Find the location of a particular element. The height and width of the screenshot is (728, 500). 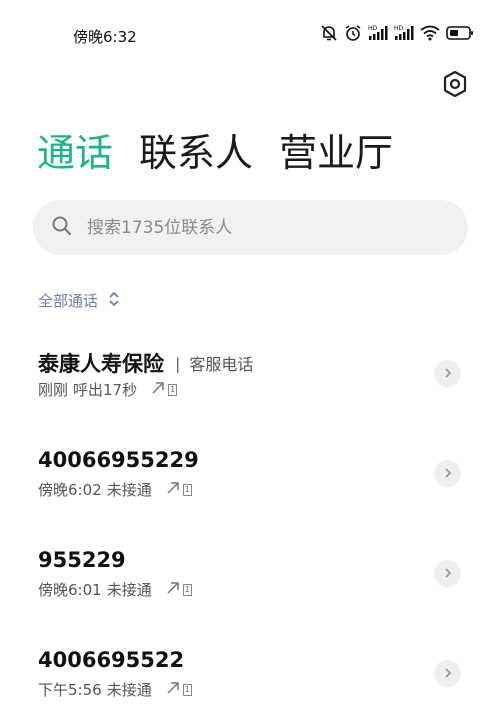

signal-1-icon: HD is located at coordinates (378, 33).